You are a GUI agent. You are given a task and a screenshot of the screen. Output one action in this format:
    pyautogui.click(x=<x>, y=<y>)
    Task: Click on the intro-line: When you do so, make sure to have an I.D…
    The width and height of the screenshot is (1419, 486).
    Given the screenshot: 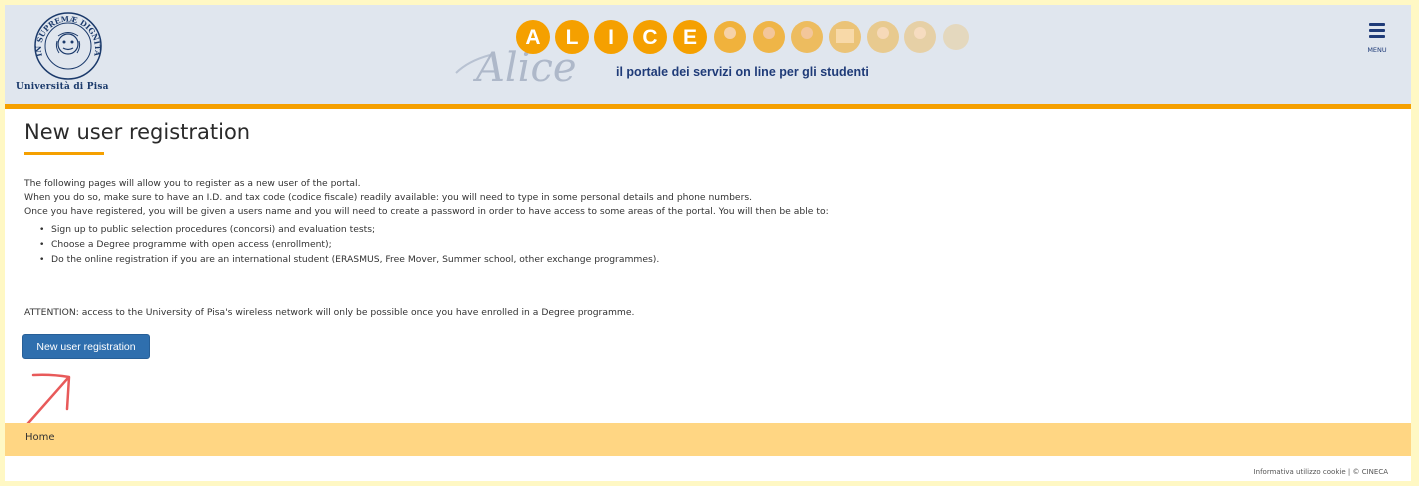 What is the action you would take?
    pyautogui.click(x=388, y=197)
    